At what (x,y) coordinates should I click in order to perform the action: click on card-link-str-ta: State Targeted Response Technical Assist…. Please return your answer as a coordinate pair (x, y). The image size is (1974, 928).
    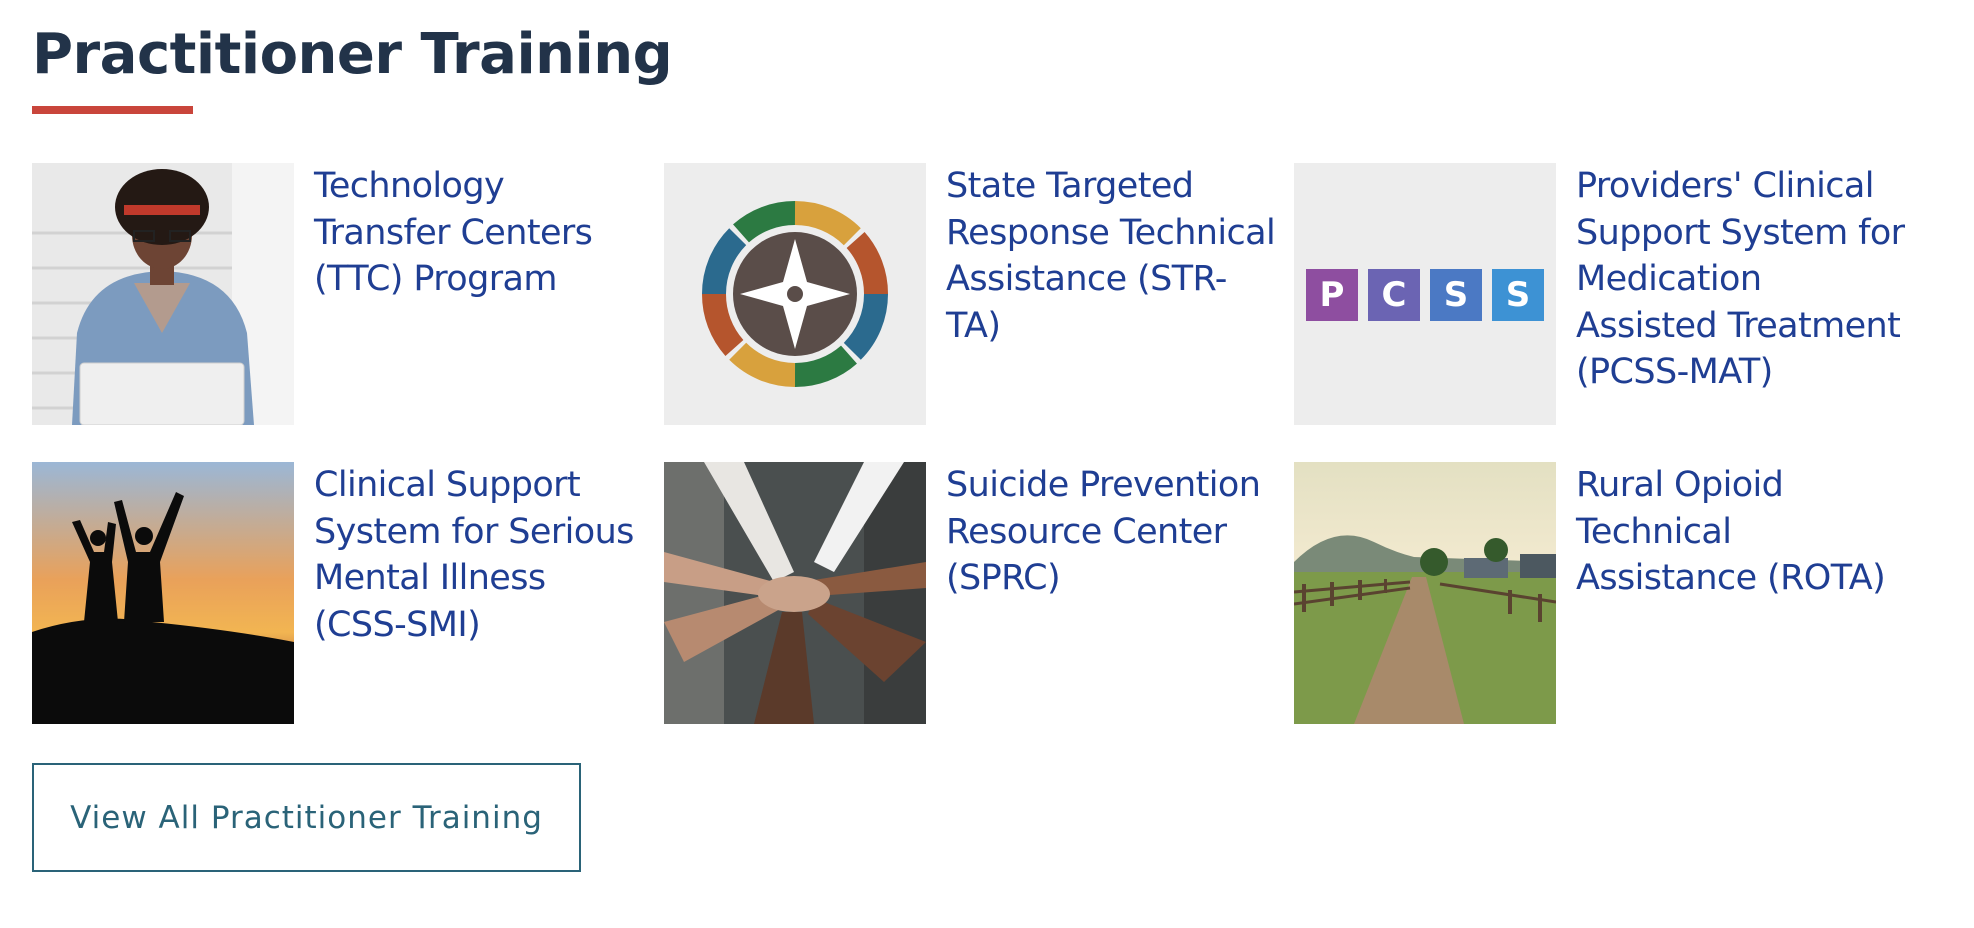
    Looking at the image, I should click on (1111, 256).